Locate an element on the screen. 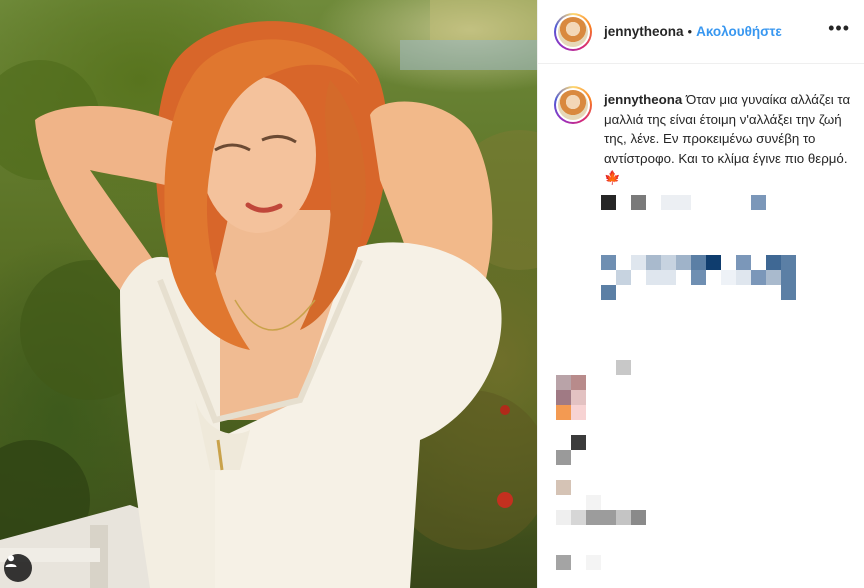 This screenshot has width=864, height=588. header-username: jennytheona is located at coordinates (644, 31).